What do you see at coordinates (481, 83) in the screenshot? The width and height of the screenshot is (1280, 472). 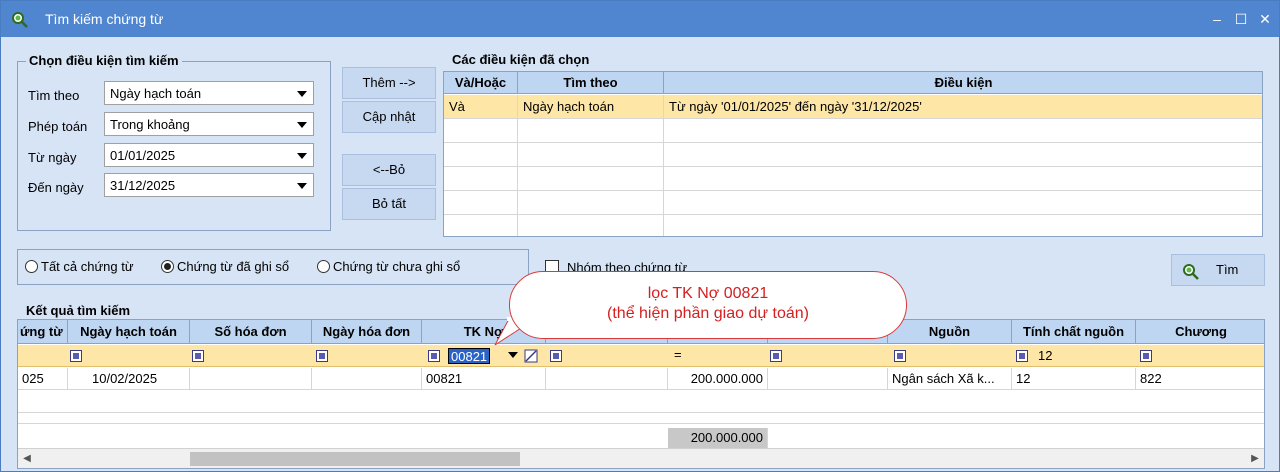 I see `column-header: Và/Hoặc` at bounding box center [481, 83].